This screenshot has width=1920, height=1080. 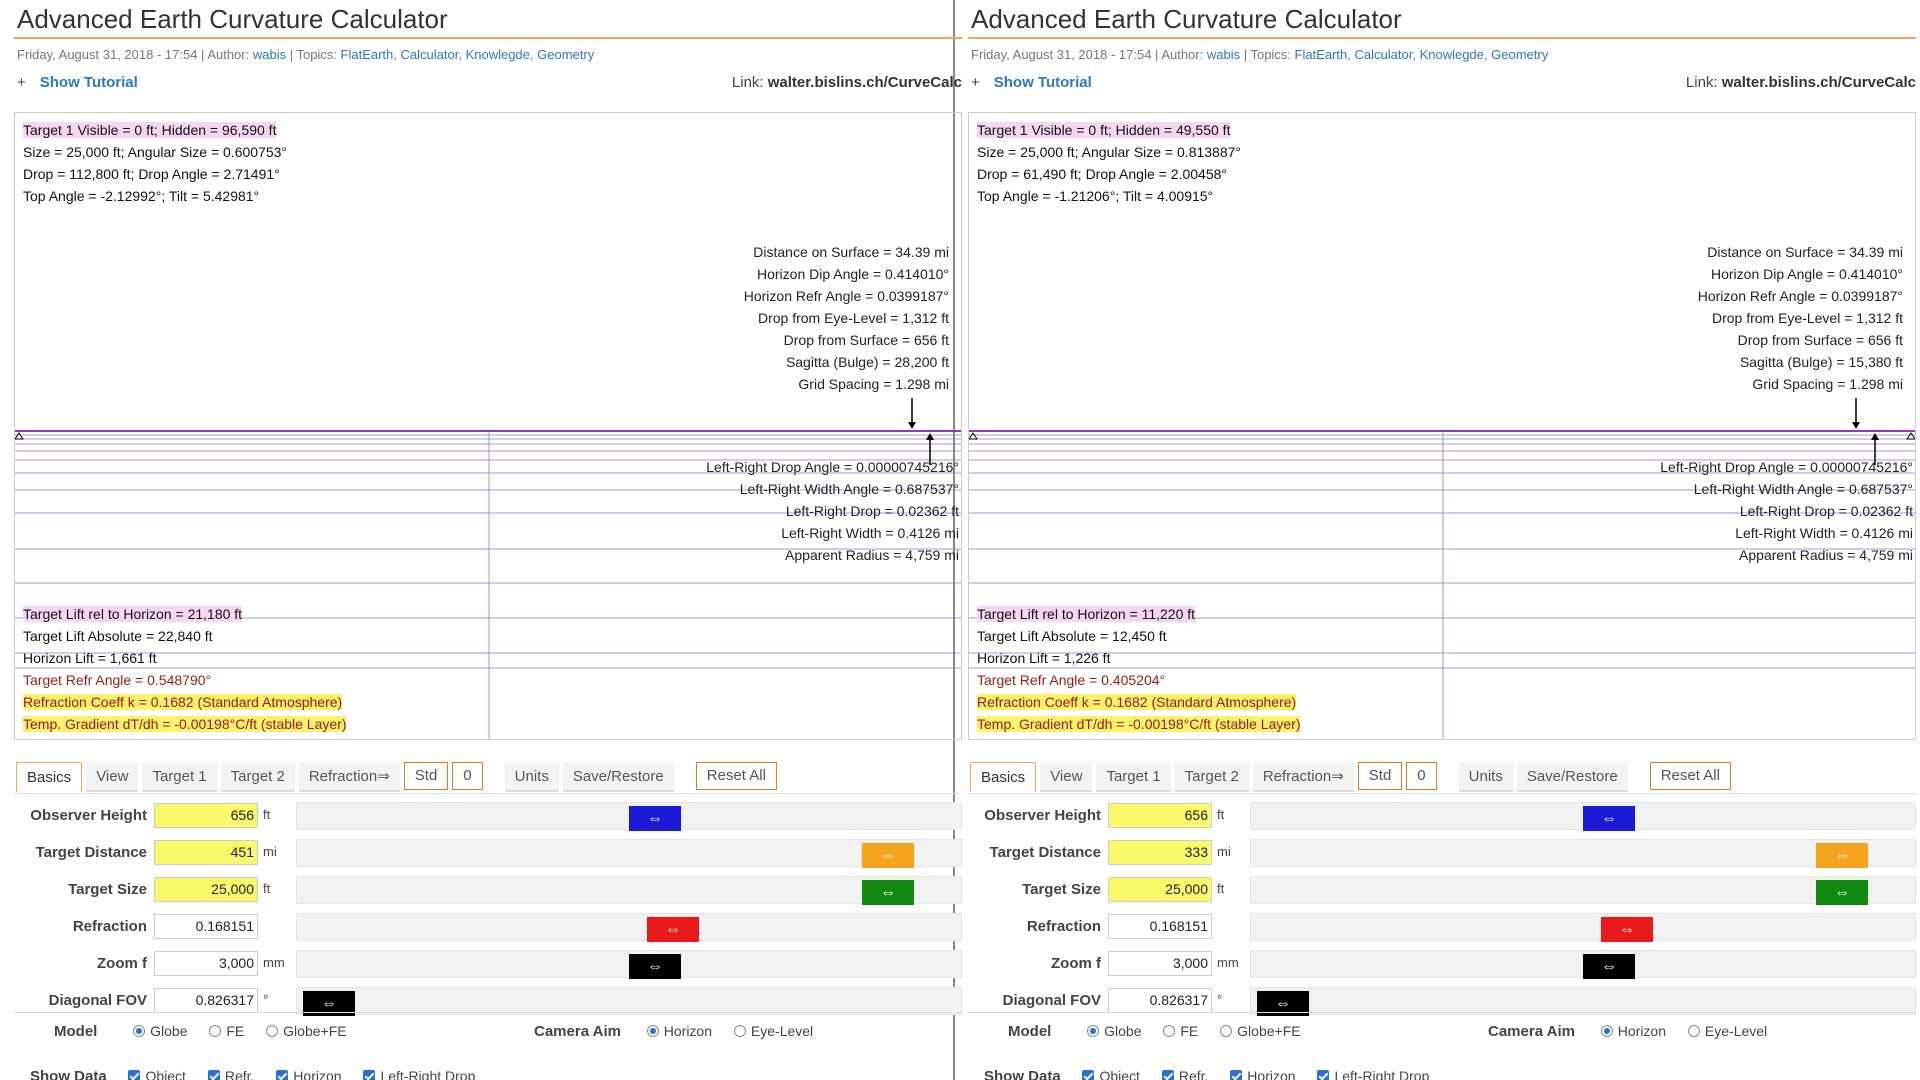 What do you see at coordinates (739, 1031) in the screenshot?
I see `radio-icon` at bounding box center [739, 1031].